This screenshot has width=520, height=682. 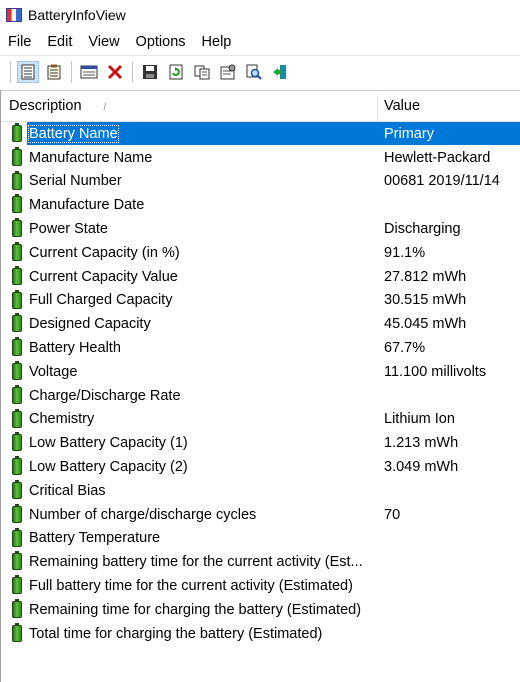 I want to click on row-value: 3.049 mWh, so click(x=421, y=467).